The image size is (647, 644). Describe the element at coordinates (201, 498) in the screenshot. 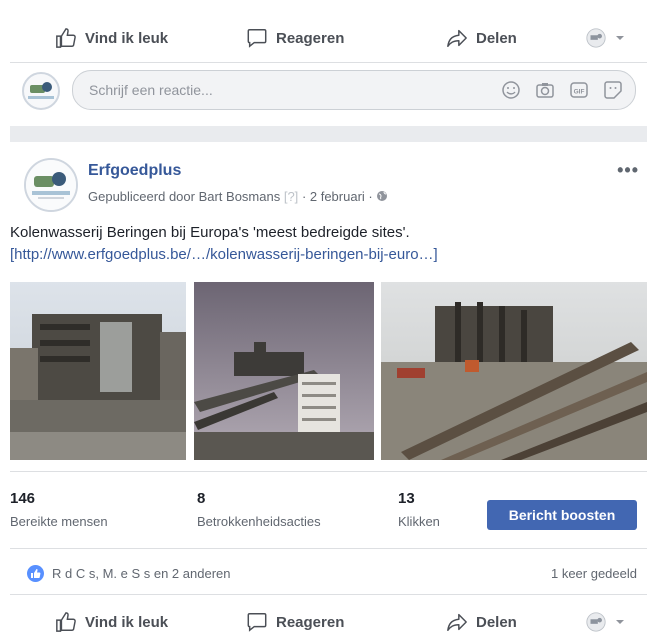

I see `stat-value: 8` at that location.